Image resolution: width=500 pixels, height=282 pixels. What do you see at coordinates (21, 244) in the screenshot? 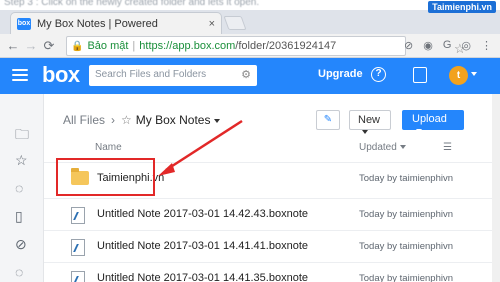
I see `link-icon: ⊘` at bounding box center [21, 244].